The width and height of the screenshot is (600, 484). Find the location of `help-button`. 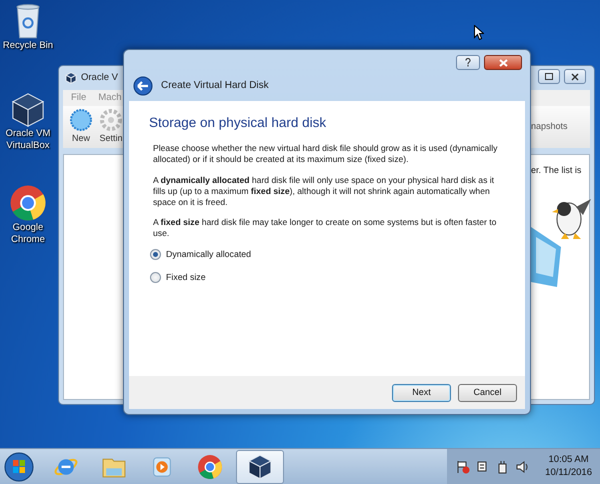

help-button is located at coordinates (468, 62).